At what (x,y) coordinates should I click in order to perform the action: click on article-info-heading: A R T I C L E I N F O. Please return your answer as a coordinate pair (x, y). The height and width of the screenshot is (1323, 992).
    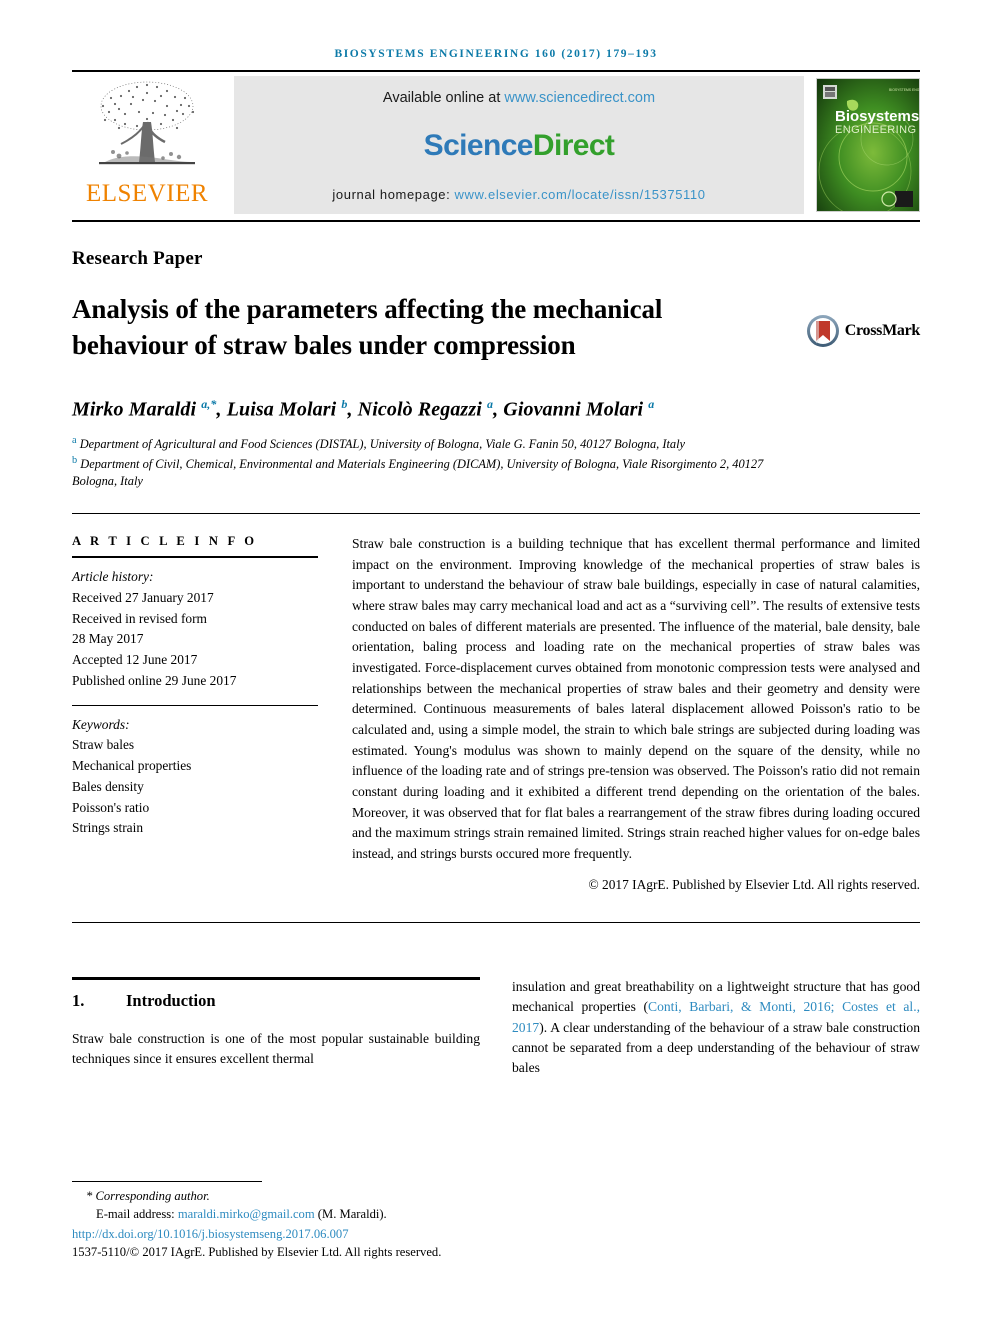
    Looking at the image, I should click on (165, 540).